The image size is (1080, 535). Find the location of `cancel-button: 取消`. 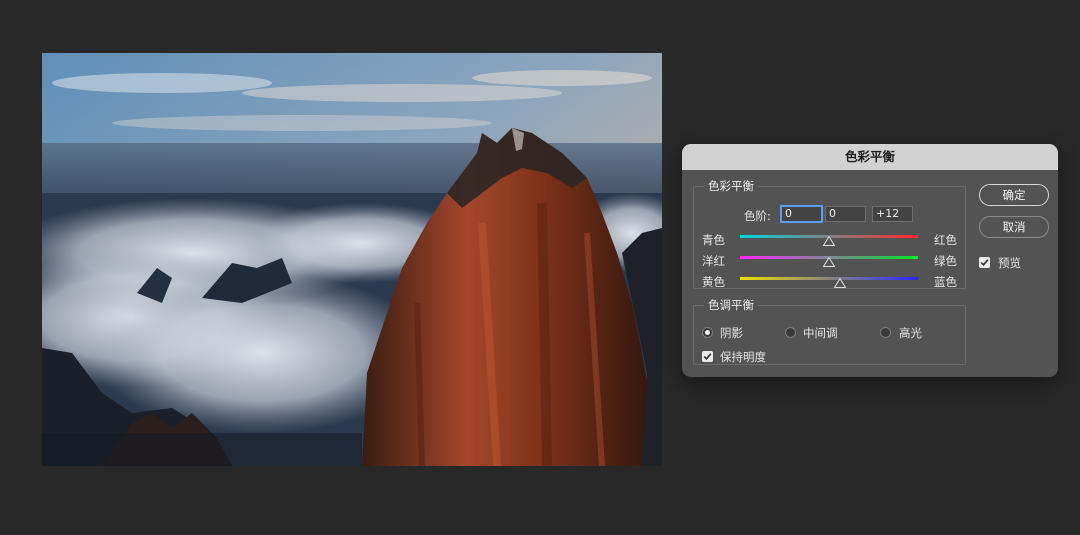

cancel-button: 取消 is located at coordinates (1014, 227).